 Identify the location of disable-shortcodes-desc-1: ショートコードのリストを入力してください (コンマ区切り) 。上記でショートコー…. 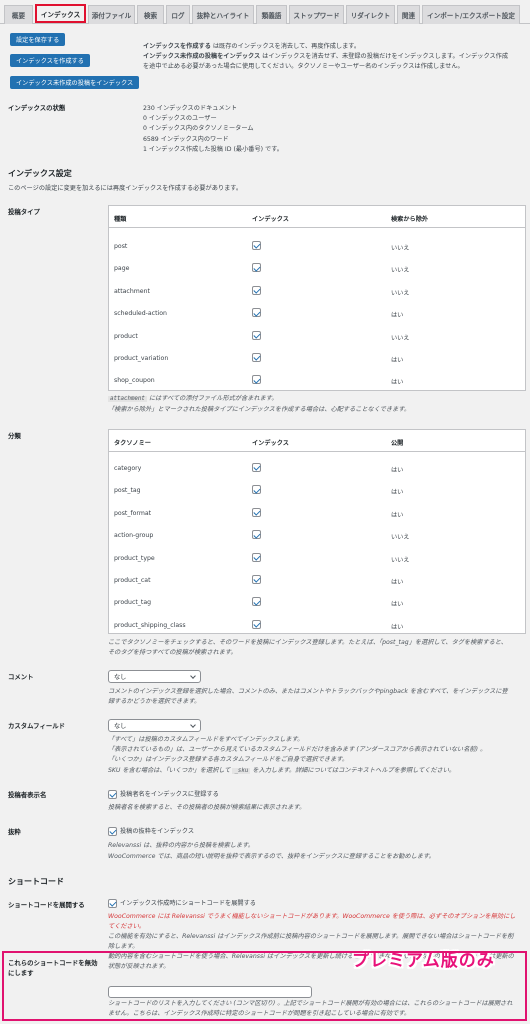
(310, 1003).